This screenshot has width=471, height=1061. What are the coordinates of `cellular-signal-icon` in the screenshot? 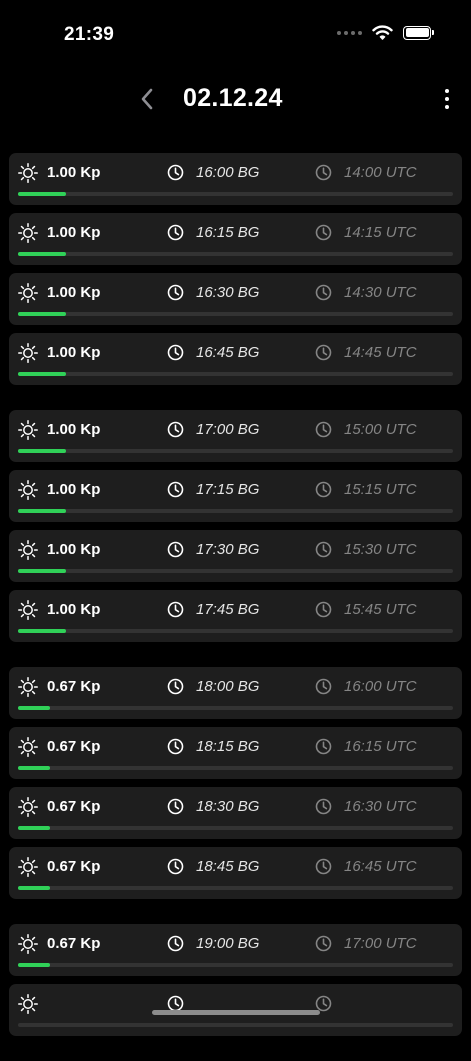 It's located at (349, 32).